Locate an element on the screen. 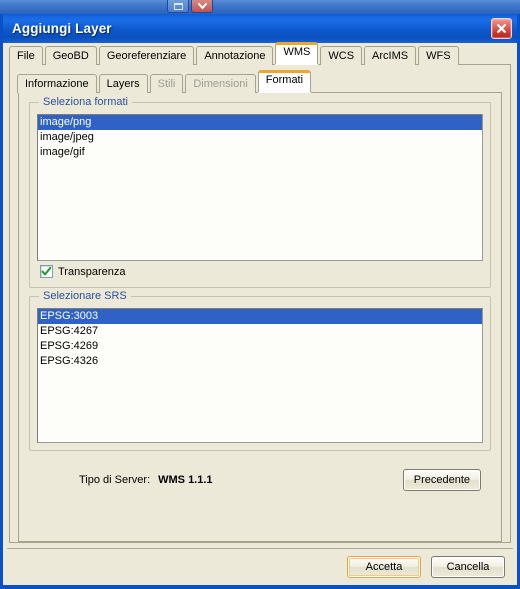 Image resolution: width=520 pixels, height=589 pixels. close-icon is located at coordinates (501, 28).